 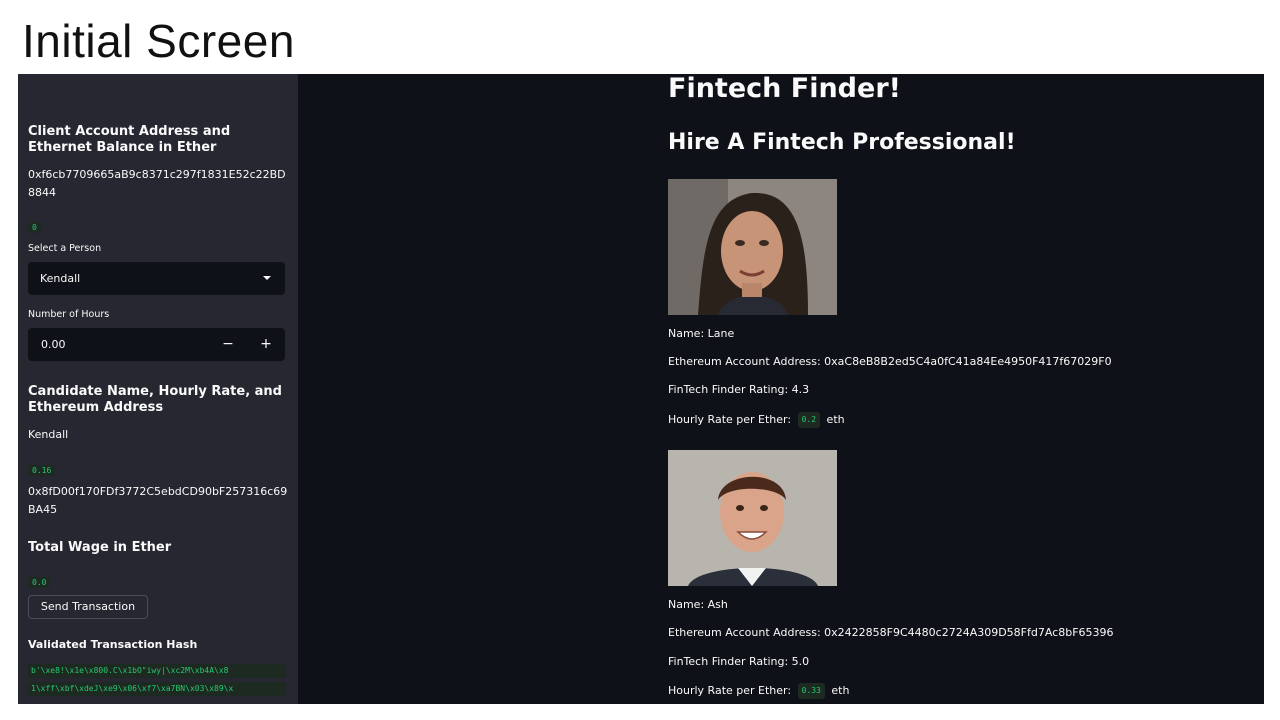 I want to click on candidate-photo-lane, so click(x=752, y=247).